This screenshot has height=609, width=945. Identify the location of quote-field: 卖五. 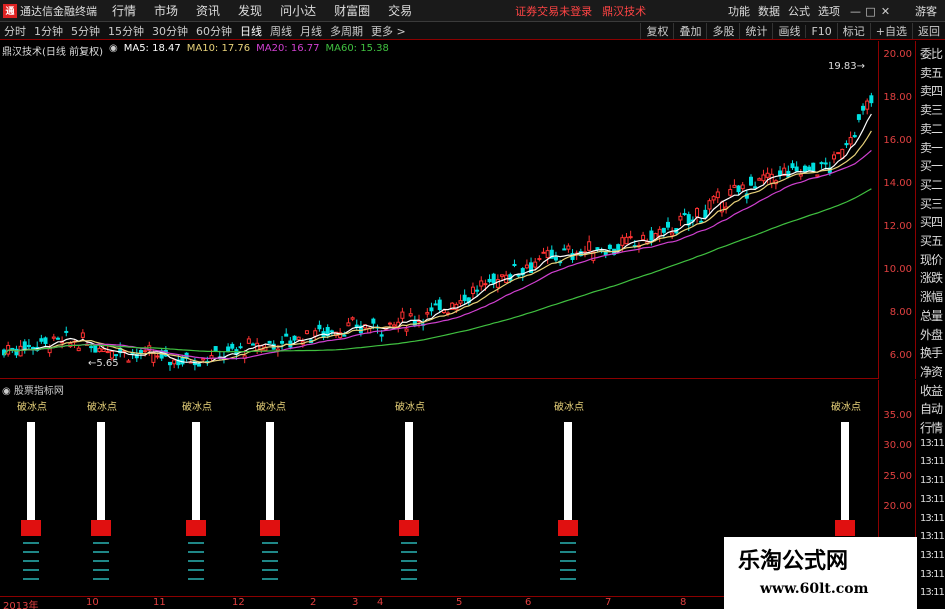
(931, 72).